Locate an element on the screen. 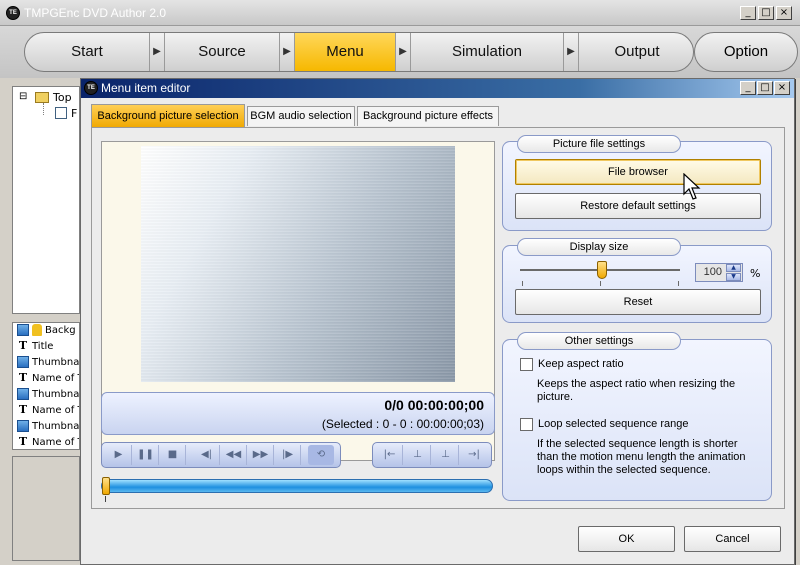  tree-expander-icon: ⊟ is located at coordinates (23, 96).